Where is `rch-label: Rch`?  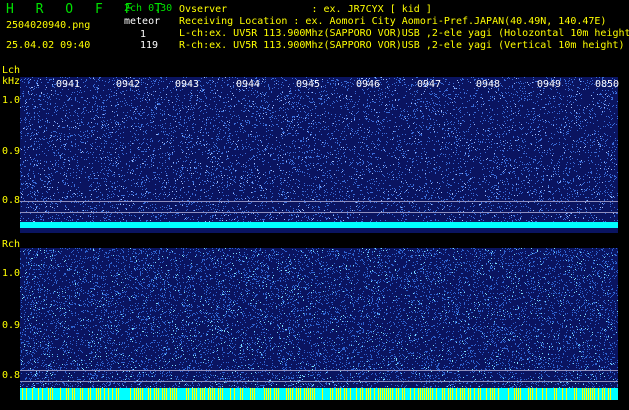
rch-label: Rch is located at coordinates (11, 245).